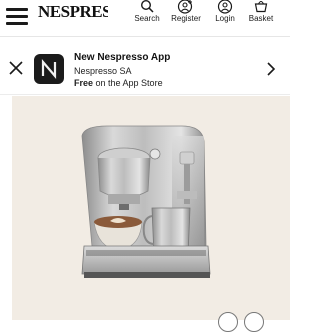 This screenshot has width=320, height=332. Describe the element at coordinates (19, 16) in the screenshot. I see `hamburger-menu-button` at that location.